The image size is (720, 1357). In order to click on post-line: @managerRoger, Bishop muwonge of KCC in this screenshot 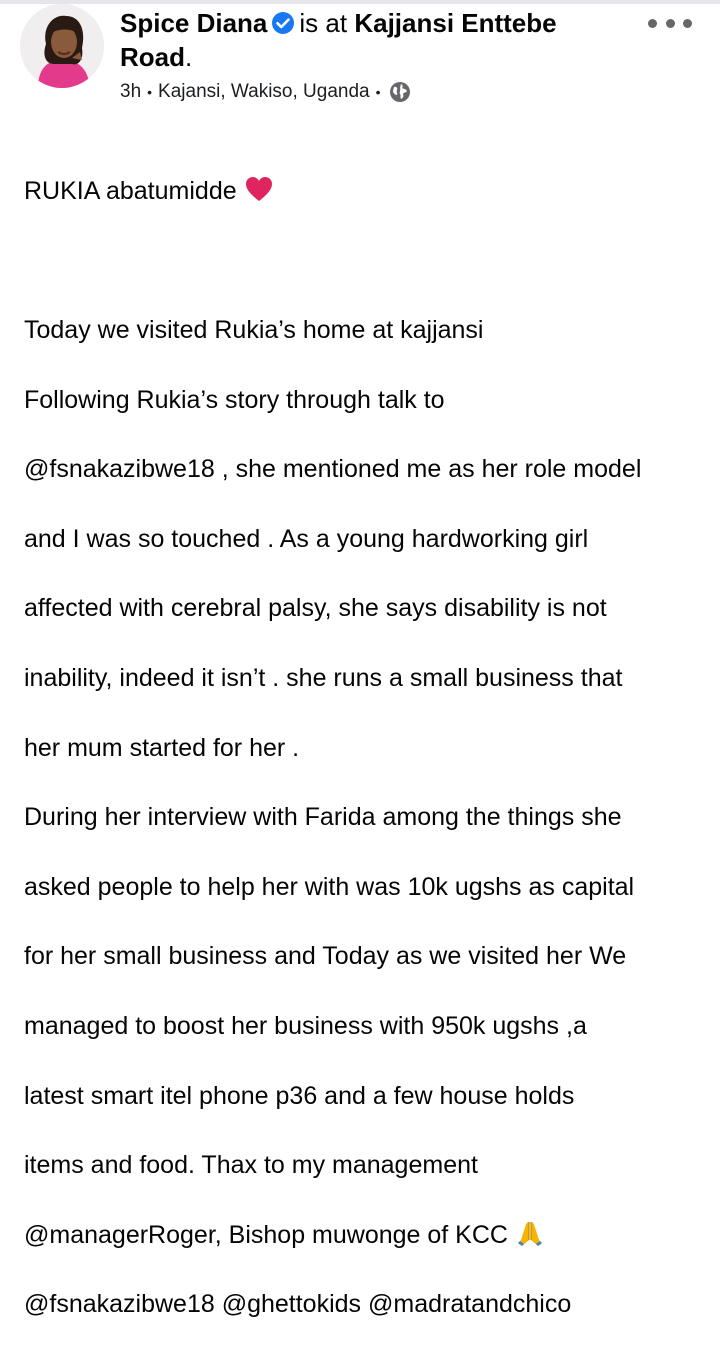, I will do `click(369, 1235)`.